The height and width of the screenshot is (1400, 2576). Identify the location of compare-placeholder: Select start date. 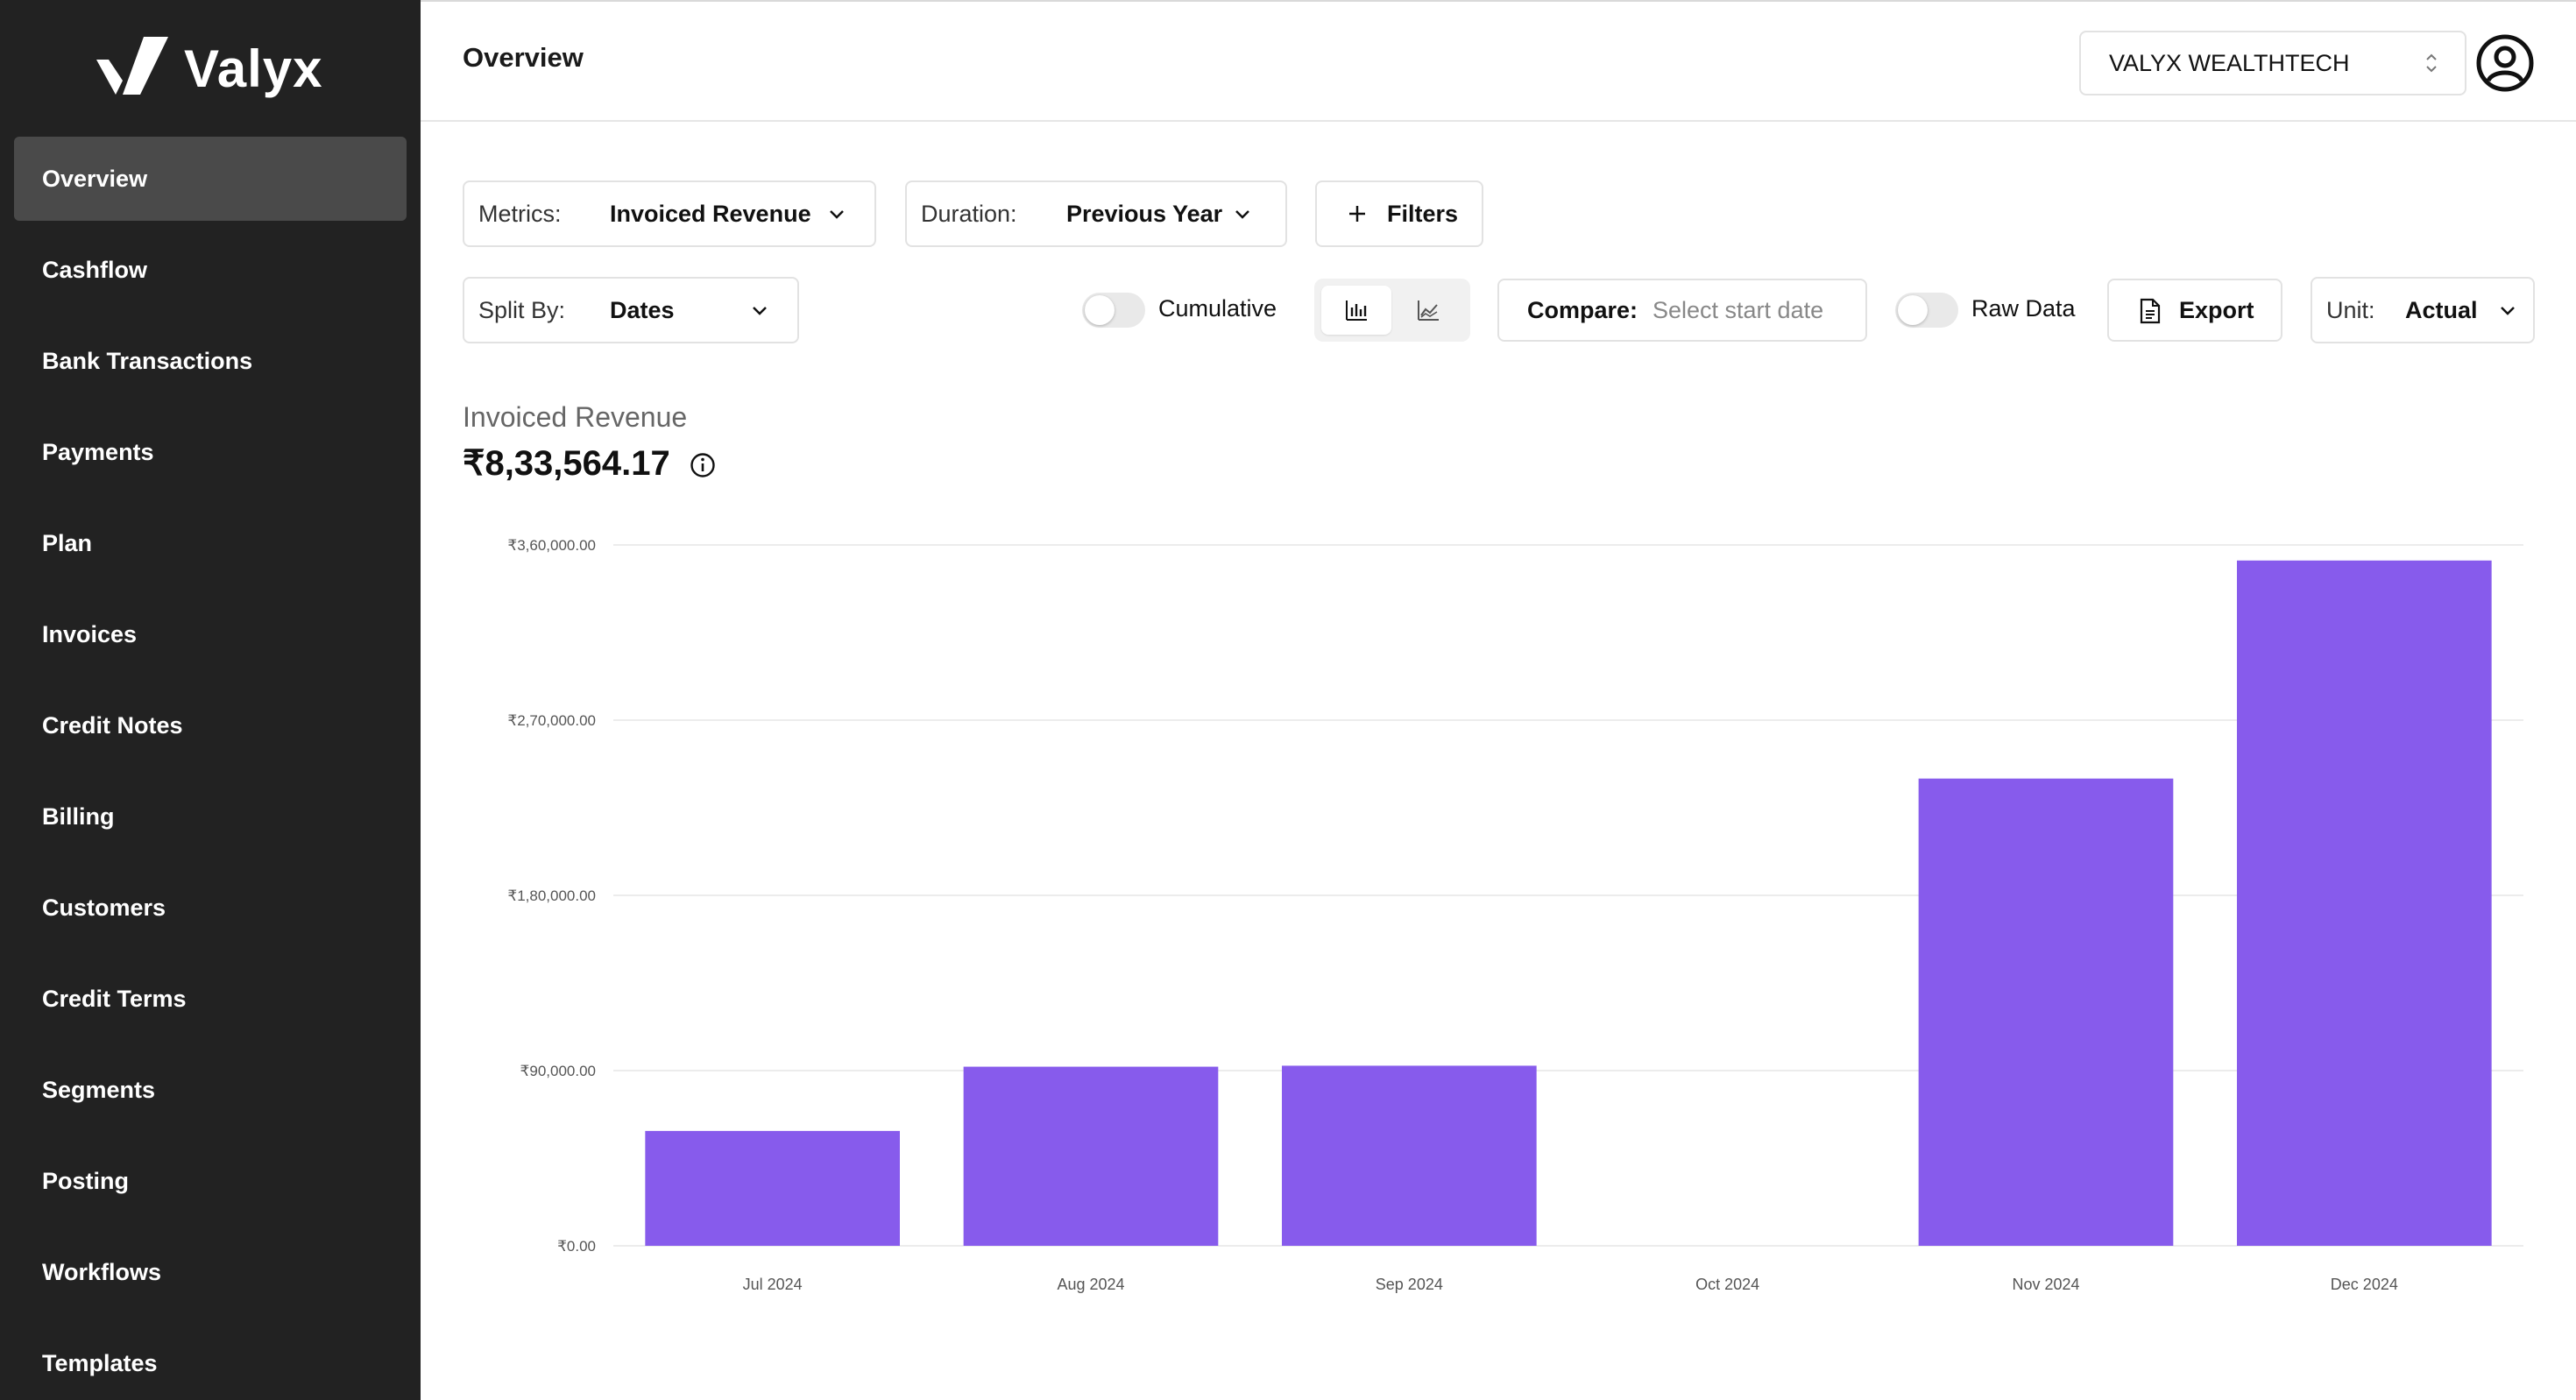
(1738, 309).